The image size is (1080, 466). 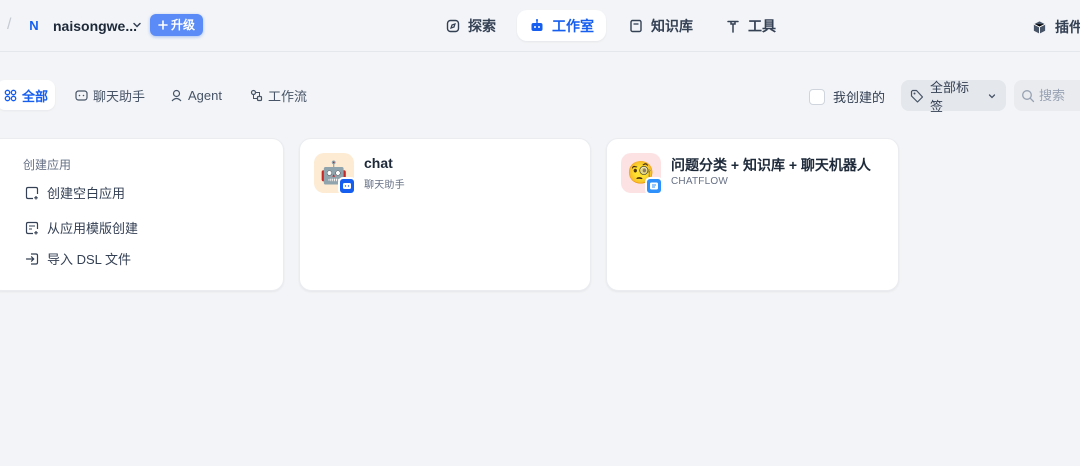 I want to click on app-card: 🤖 chat 聊天助手, so click(x=445, y=214).